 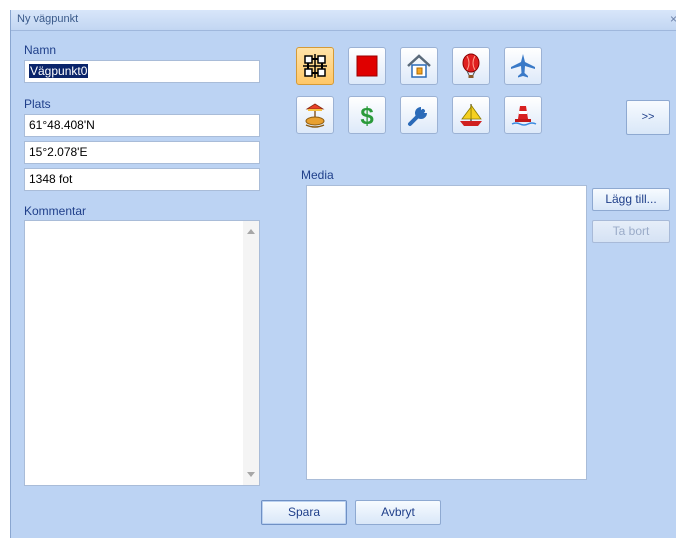 I want to click on hot-air-balloon-icon, so click(x=471, y=65).